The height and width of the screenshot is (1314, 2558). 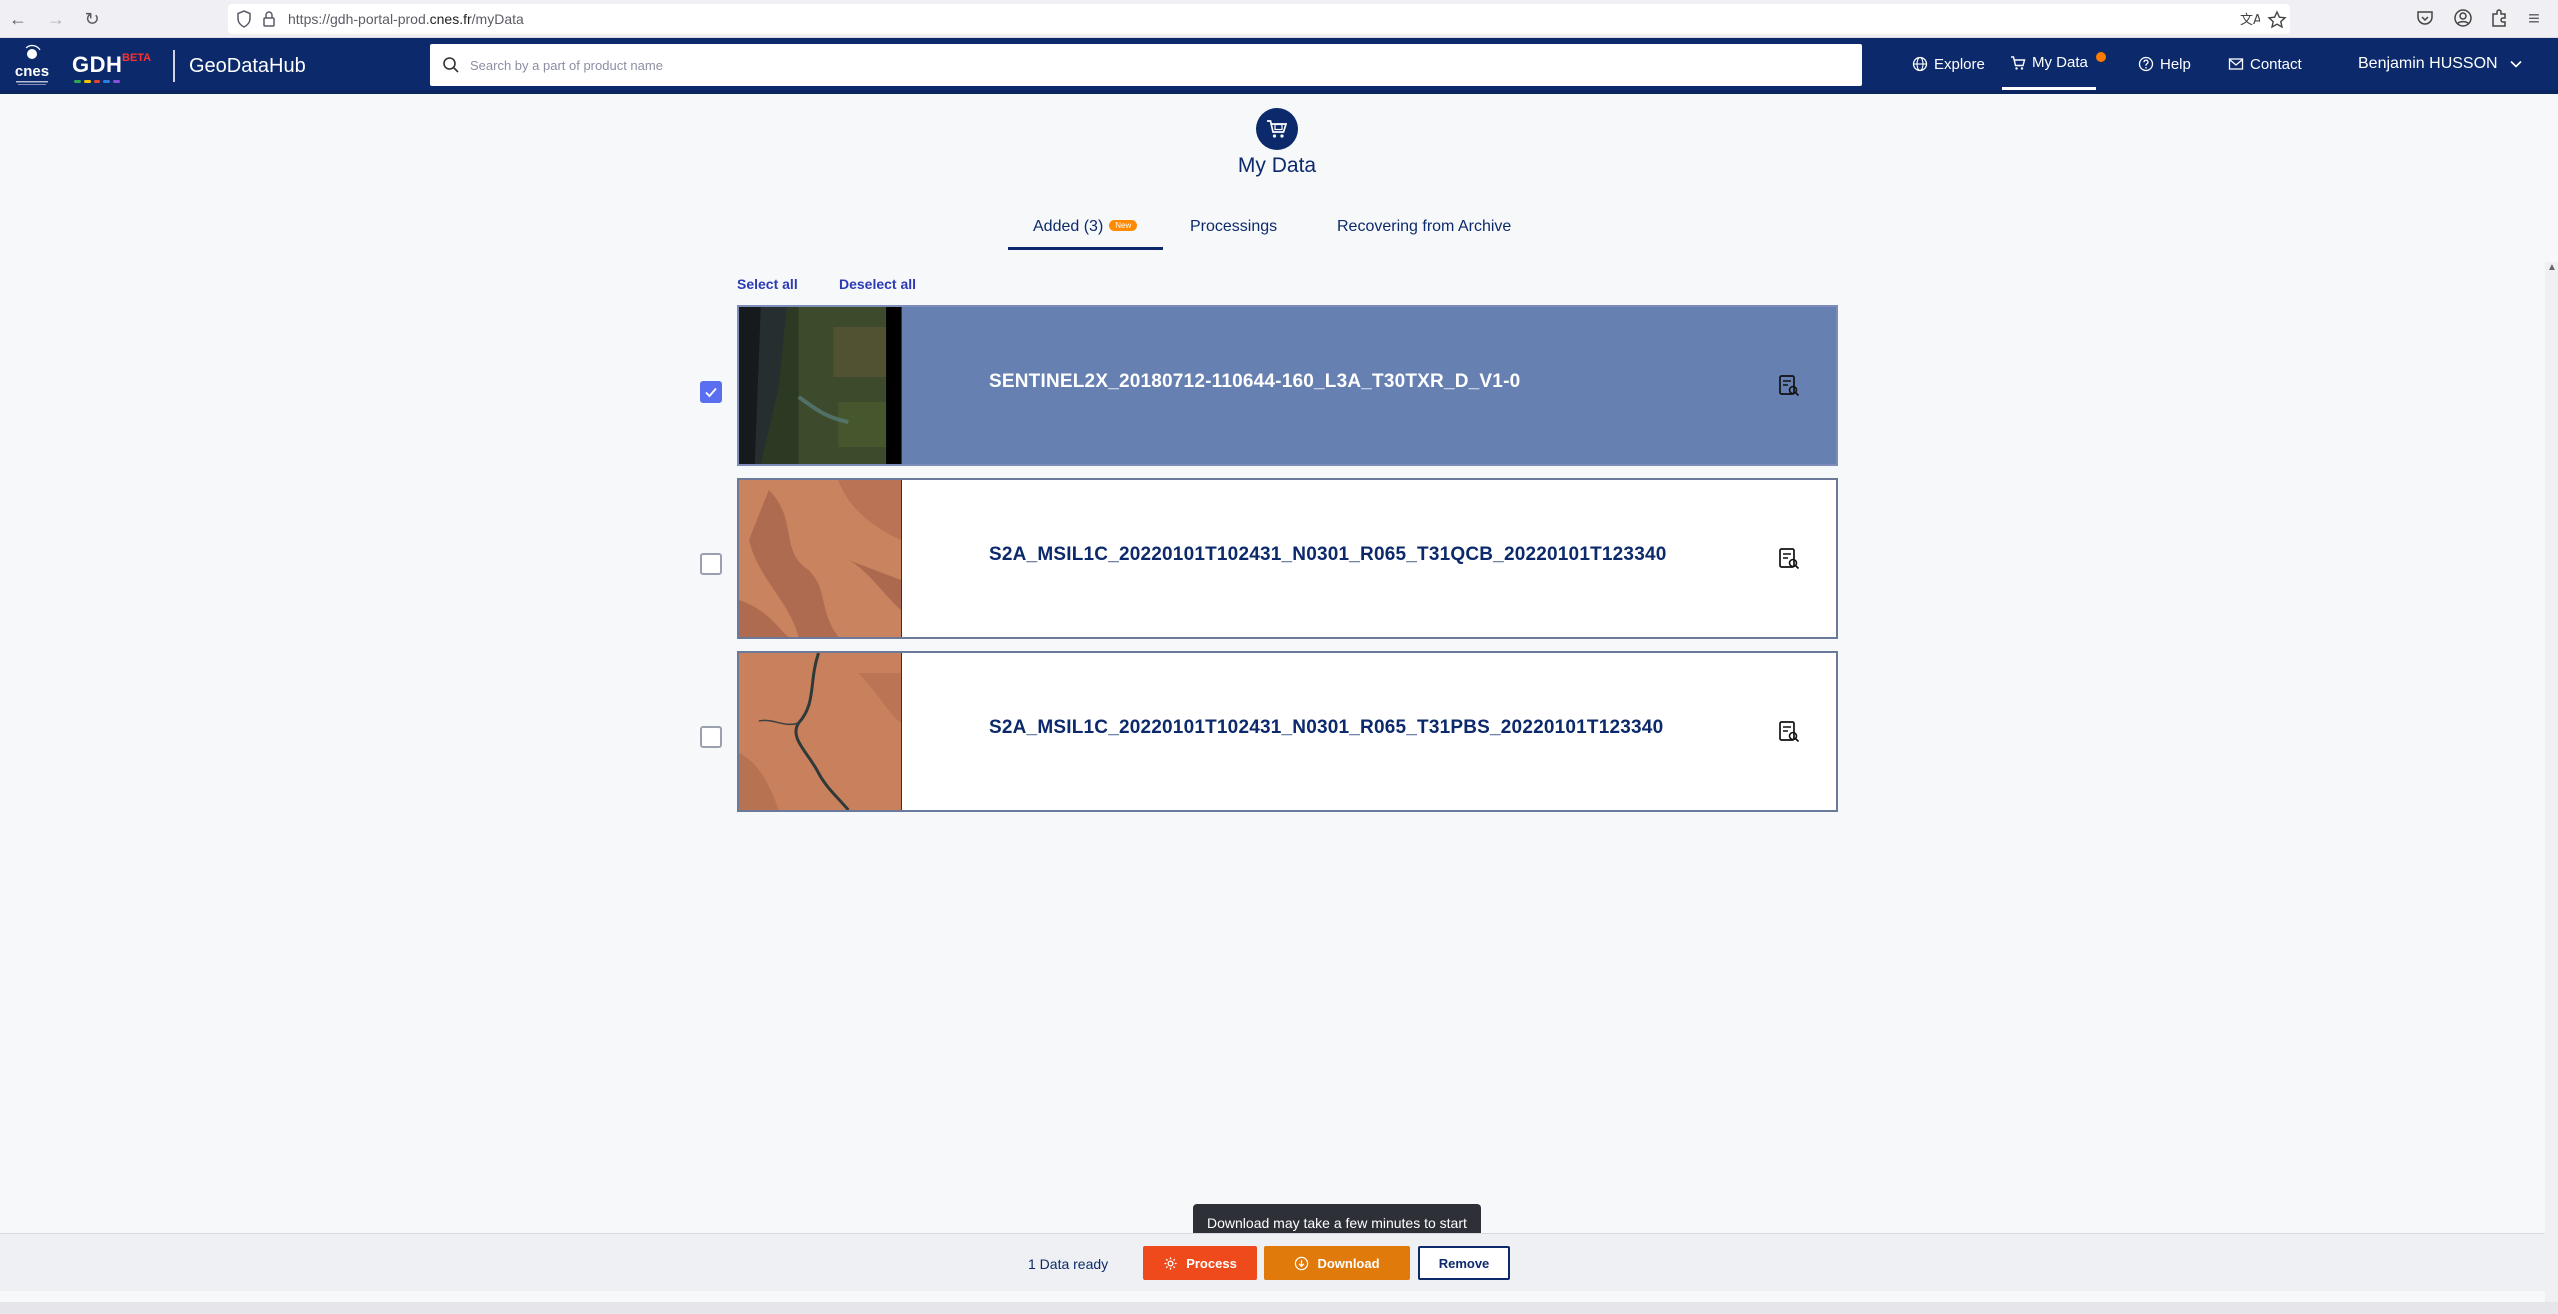 What do you see at coordinates (269, 19) in the screenshot?
I see `lock-icon` at bounding box center [269, 19].